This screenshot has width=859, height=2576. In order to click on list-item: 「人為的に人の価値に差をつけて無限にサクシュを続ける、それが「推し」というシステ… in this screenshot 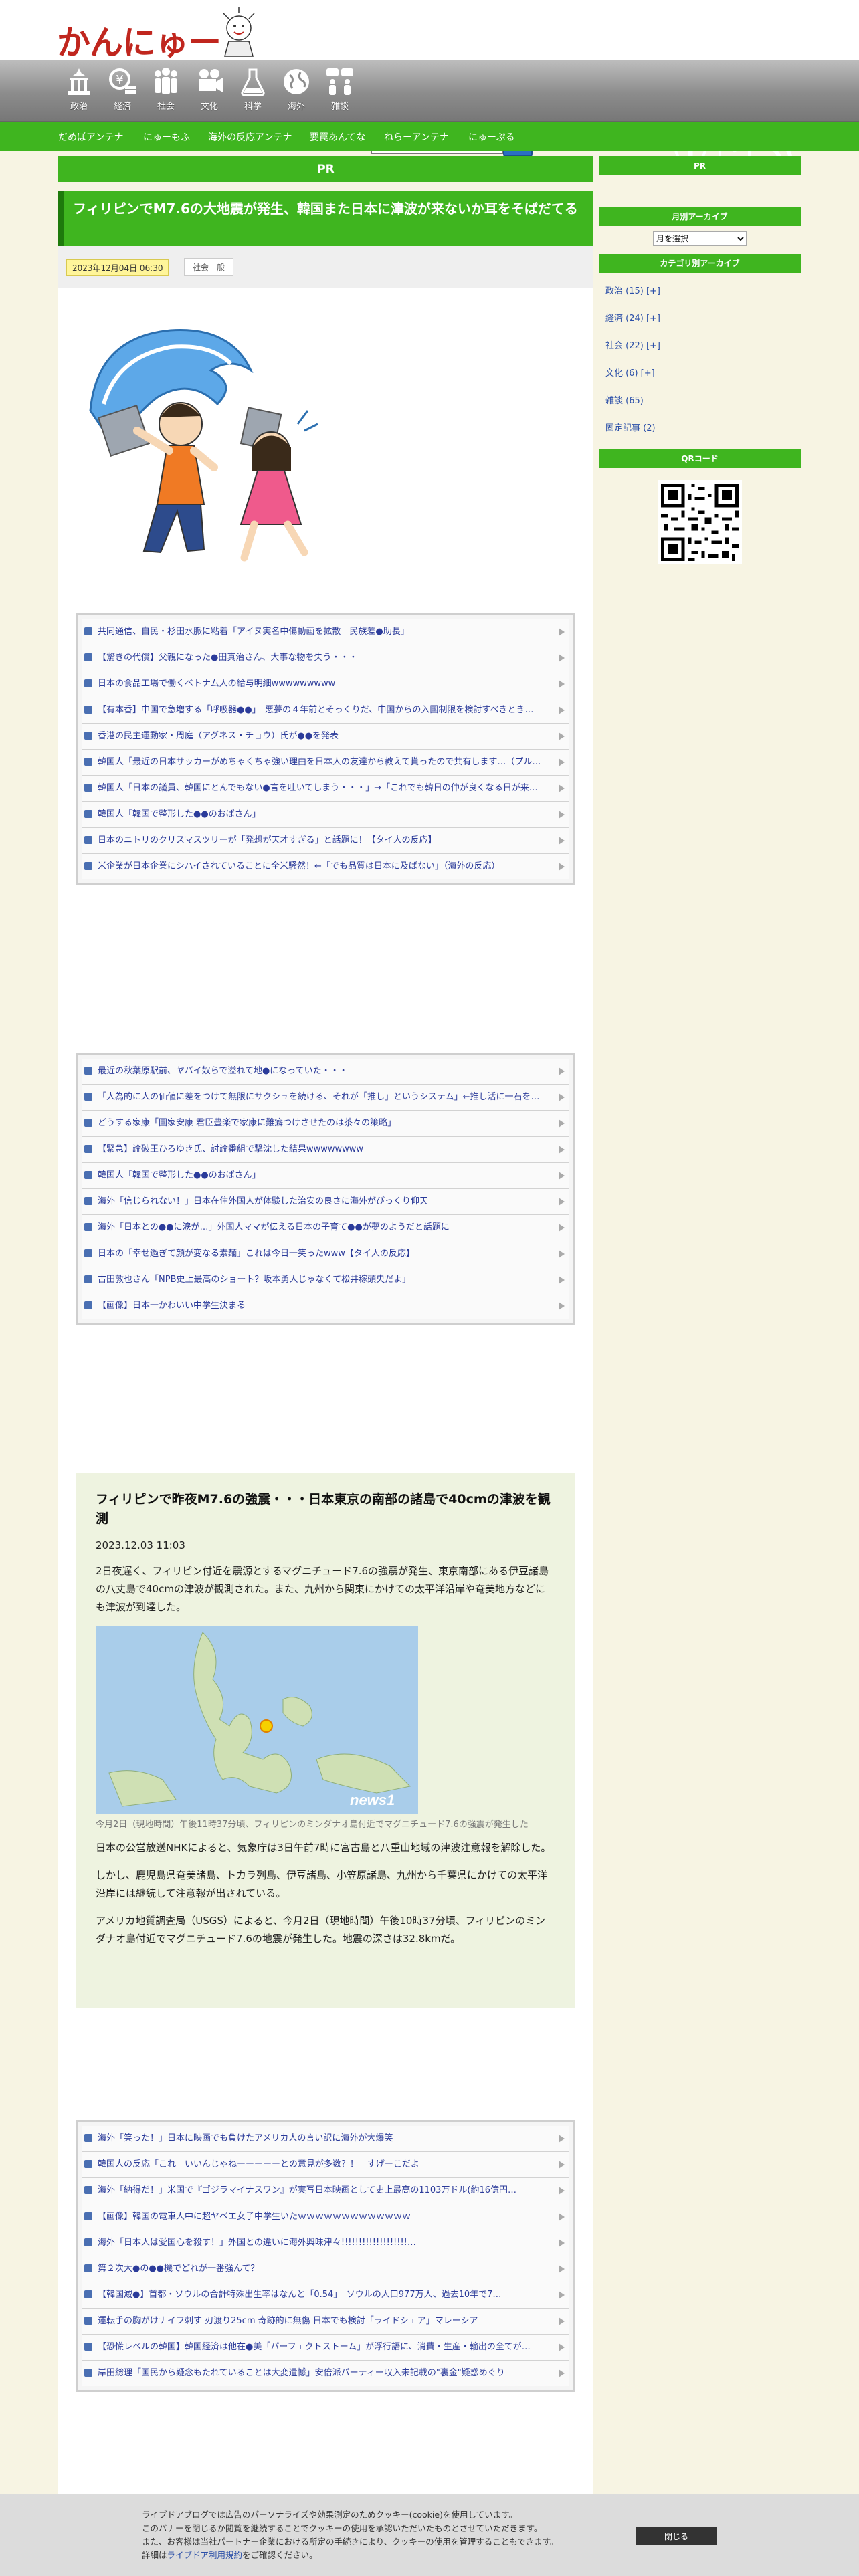, I will do `click(326, 1098)`.